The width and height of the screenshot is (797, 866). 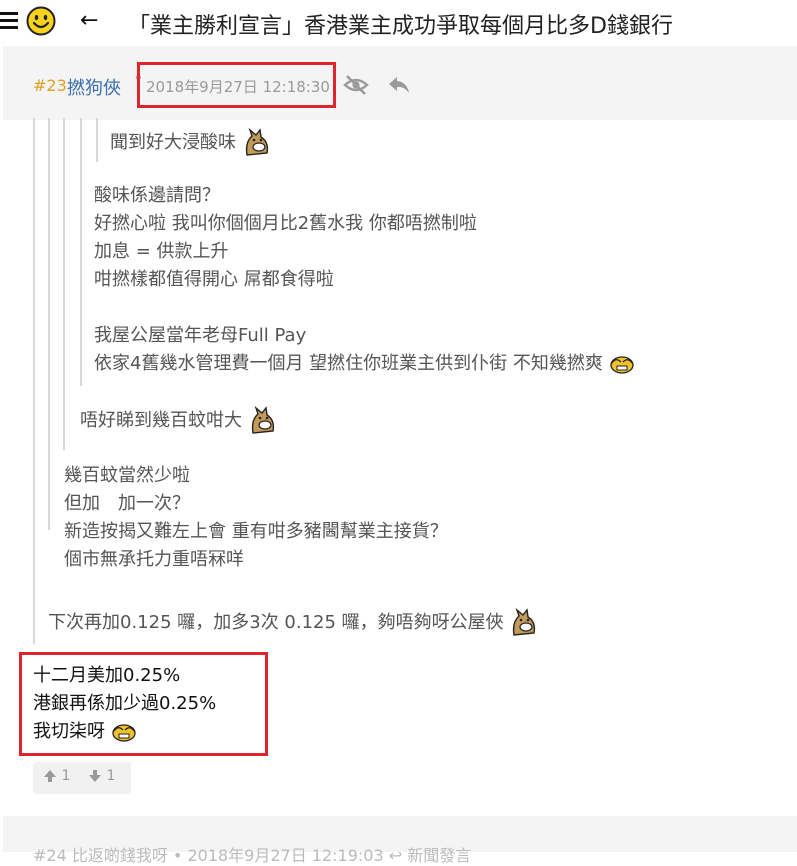 What do you see at coordinates (173, 142) in the screenshot?
I see `quote-line: 聞到好大浸酸味` at bounding box center [173, 142].